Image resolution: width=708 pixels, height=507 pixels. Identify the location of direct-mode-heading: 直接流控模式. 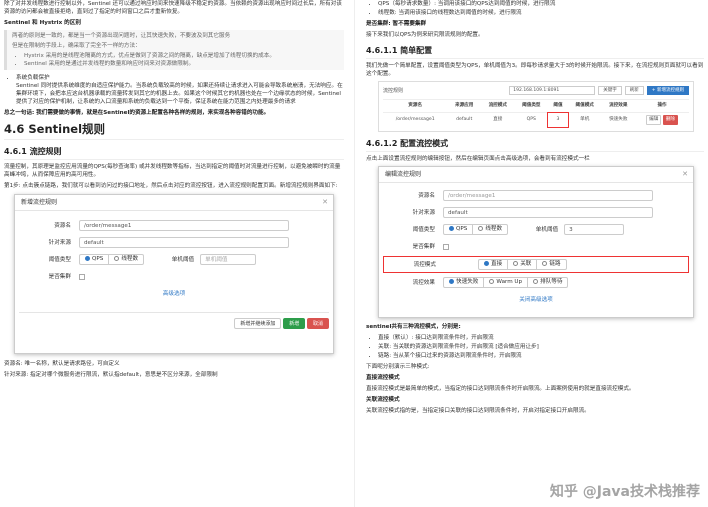
(383, 378).